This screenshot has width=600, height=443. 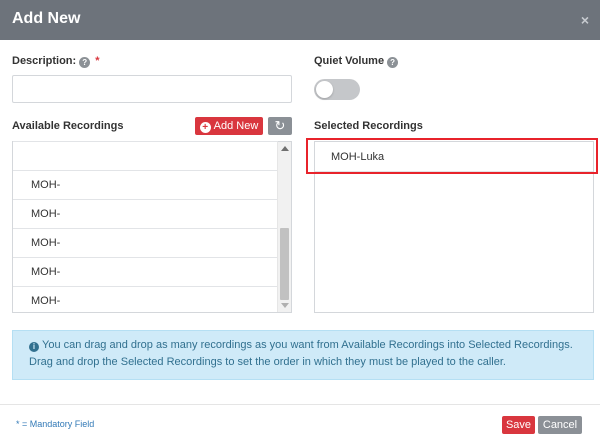 What do you see at coordinates (518, 425) in the screenshot?
I see `save-button: Save` at bounding box center [518, 425].